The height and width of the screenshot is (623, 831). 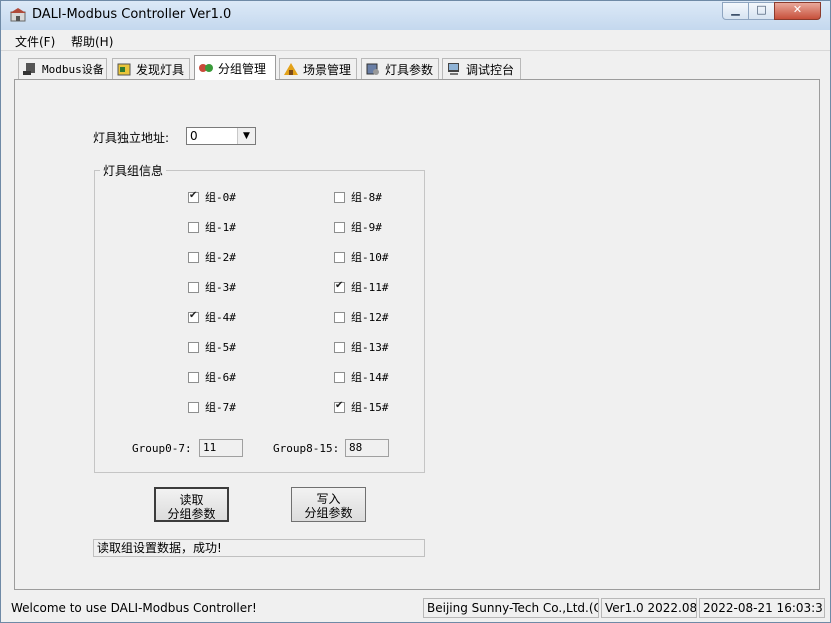 I want to click on group-checkbox: 组-15#, so click(x=361, y=407).